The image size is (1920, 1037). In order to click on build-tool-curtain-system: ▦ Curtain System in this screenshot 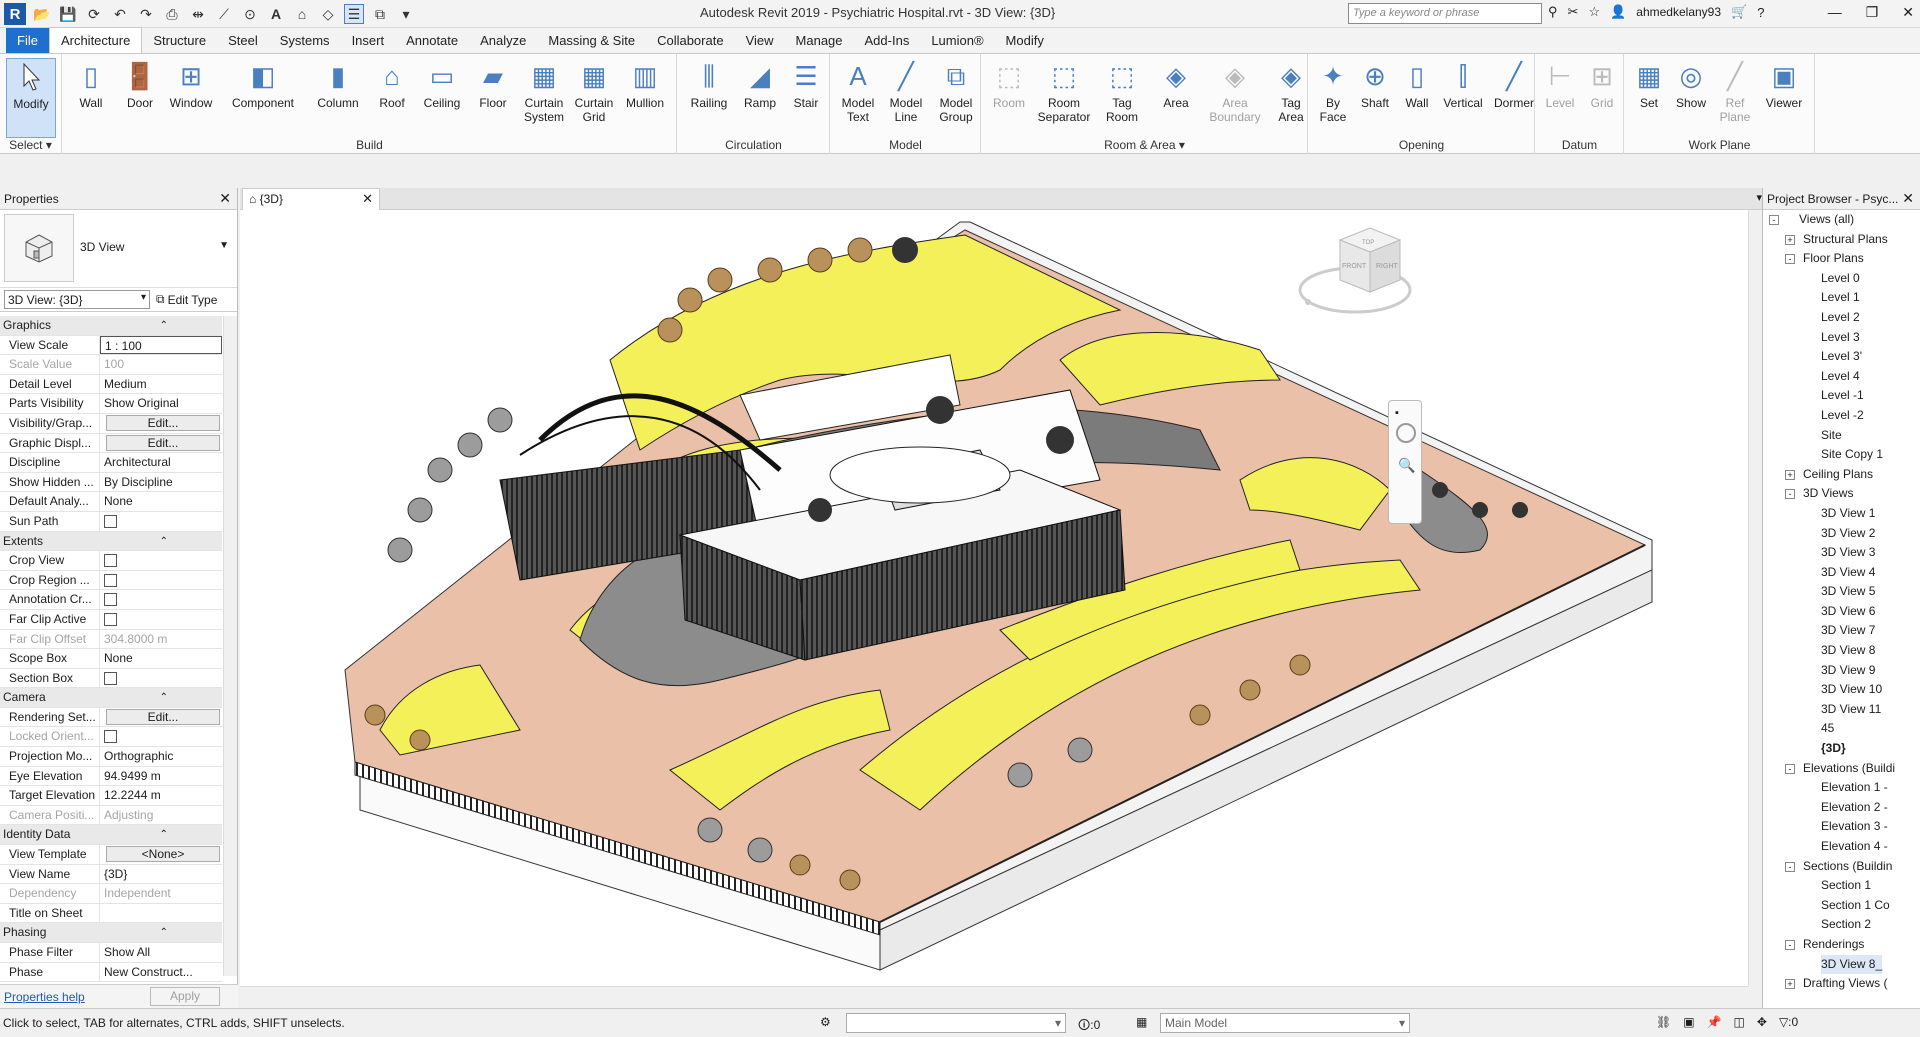, I will do `click(544, 91)`.